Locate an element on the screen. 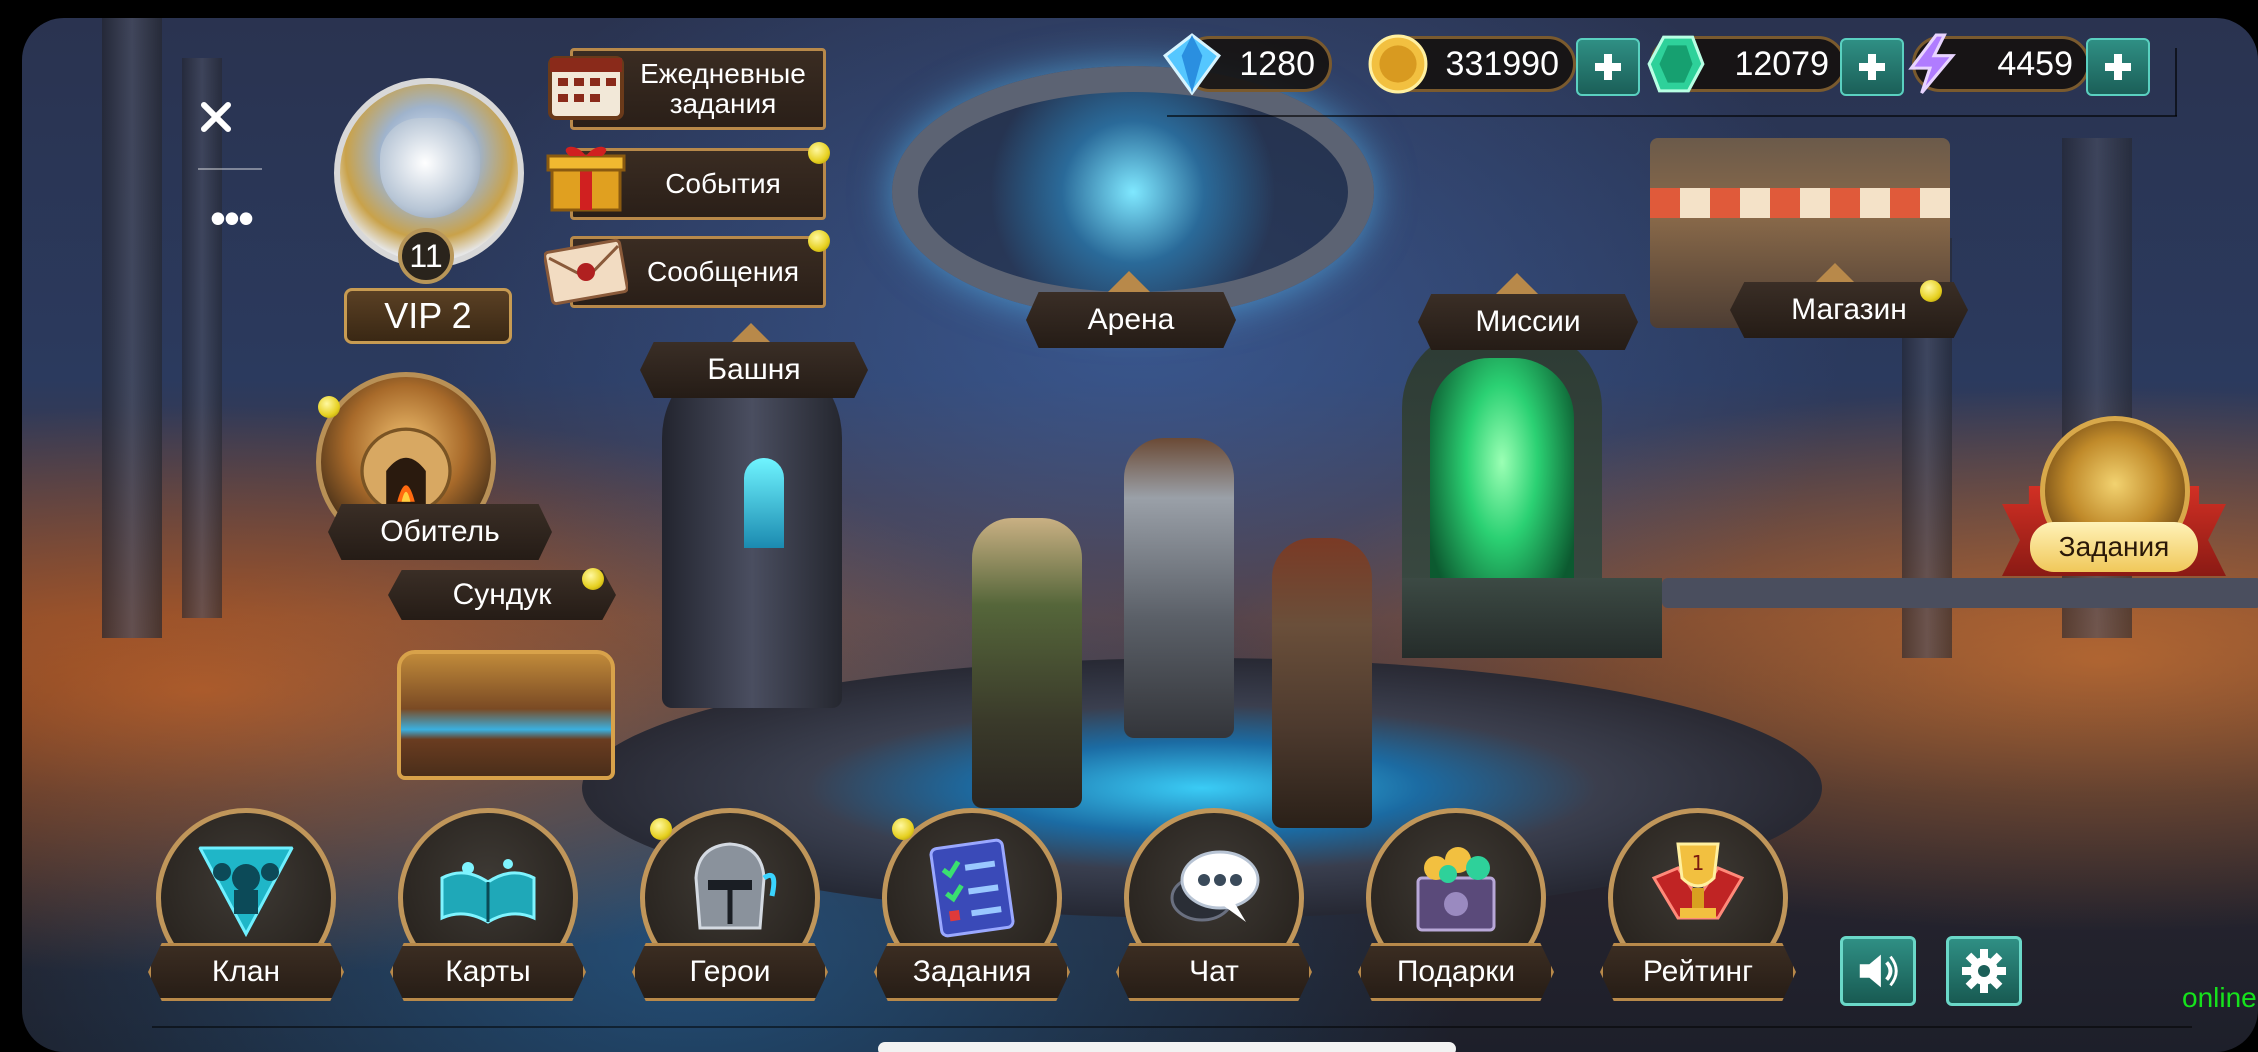  cards-button: Карты is located at coordinates (488, 904).